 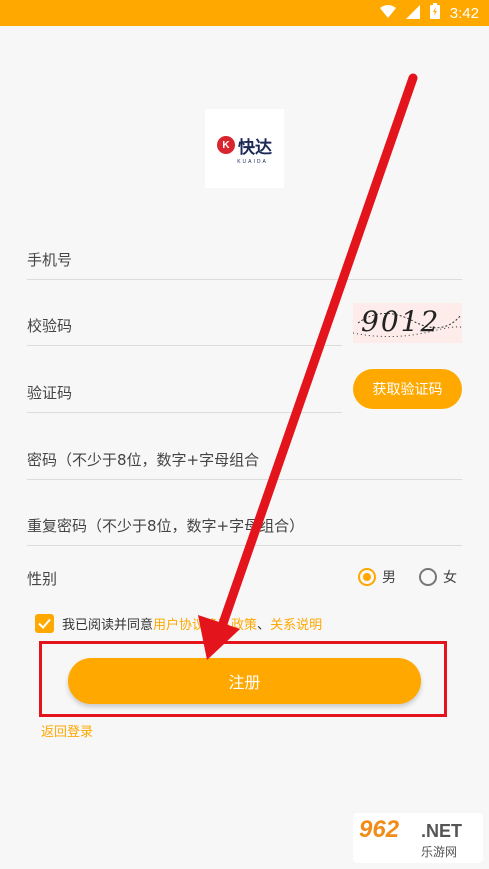 What do you see at coordinates (464, 13) in the screenshot?
I see `status-time: 3:42` at bounding box center [464, 13].